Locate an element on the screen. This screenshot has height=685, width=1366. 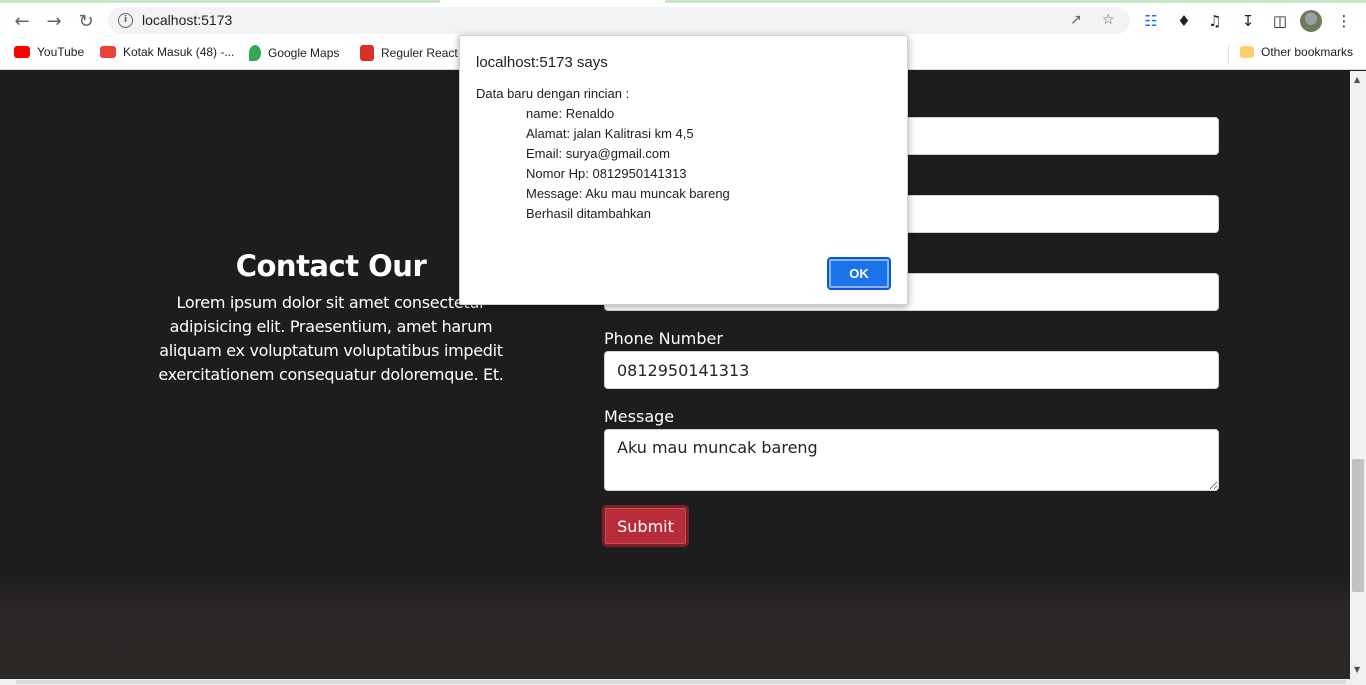
horizontal-scrollbar-thumb is located at coordinates (681, 682).